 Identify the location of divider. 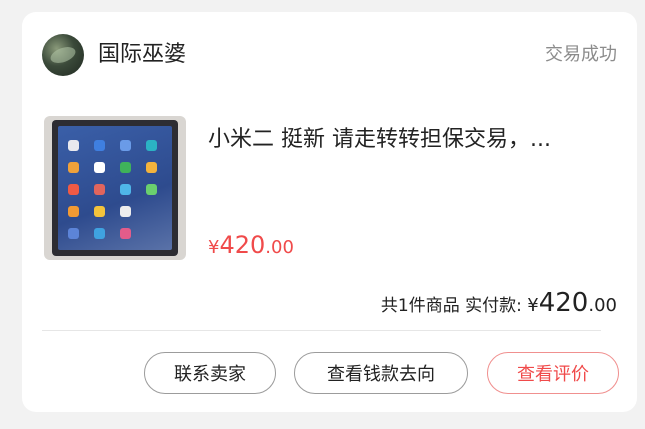
(321, 330).